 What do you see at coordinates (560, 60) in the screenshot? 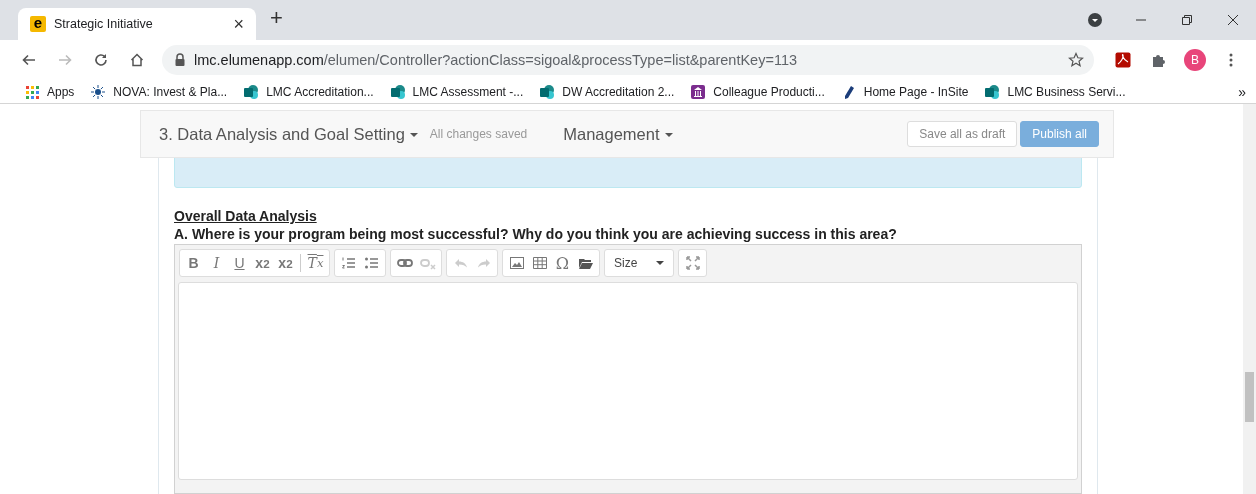
I see `url-path: /elumen/Controller?actionClass=sigoal&processType=list&parentKey=113` at bounding box center [560, 60].